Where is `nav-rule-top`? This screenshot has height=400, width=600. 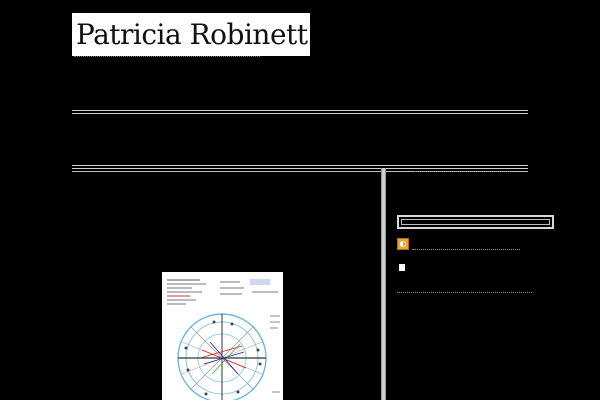 nav-rule-top is located at coordinates (300, 112).